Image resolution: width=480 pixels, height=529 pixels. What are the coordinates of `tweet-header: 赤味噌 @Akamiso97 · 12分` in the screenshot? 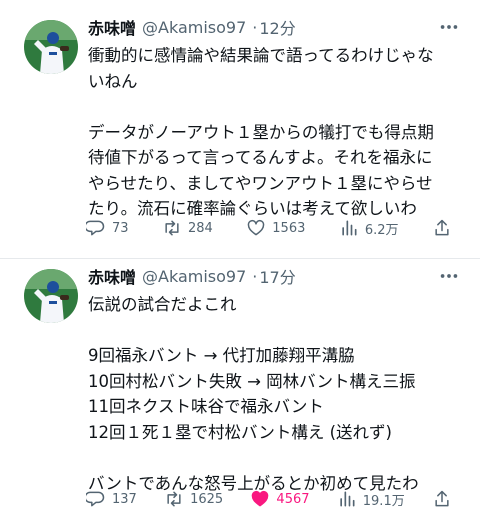 It's located at (277, 27).